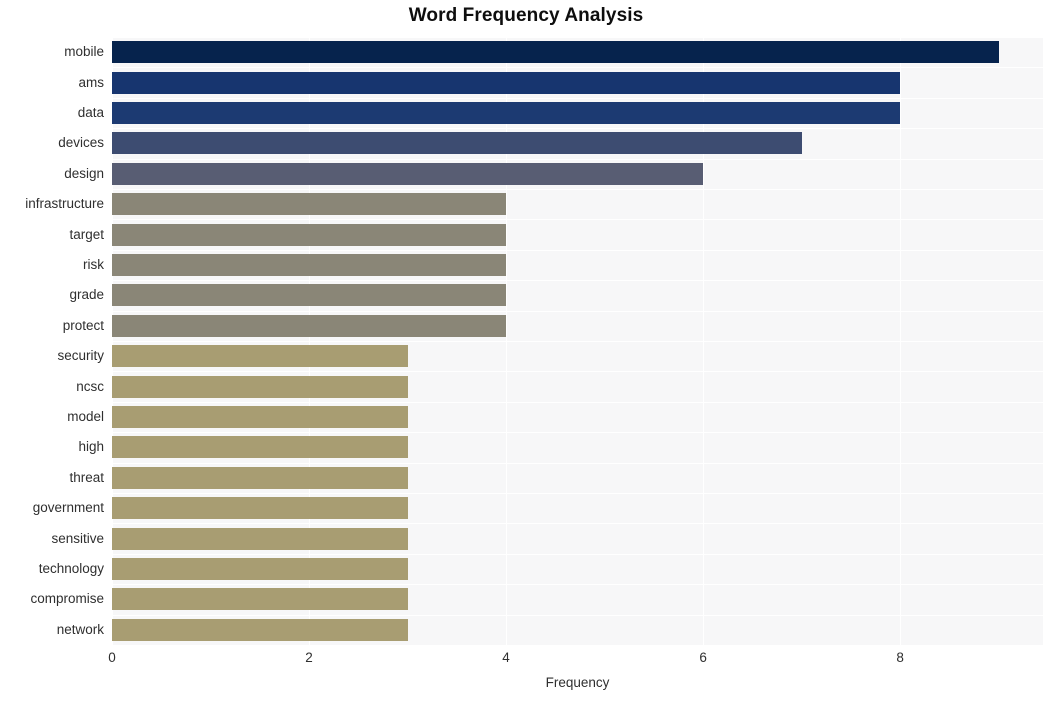 The height and width of the screenshot is (701, 1052). What do you see at coordinates (86, 295) in the screenshot?
I see `y-tick-label: grade` at bounding box center [86, 295].